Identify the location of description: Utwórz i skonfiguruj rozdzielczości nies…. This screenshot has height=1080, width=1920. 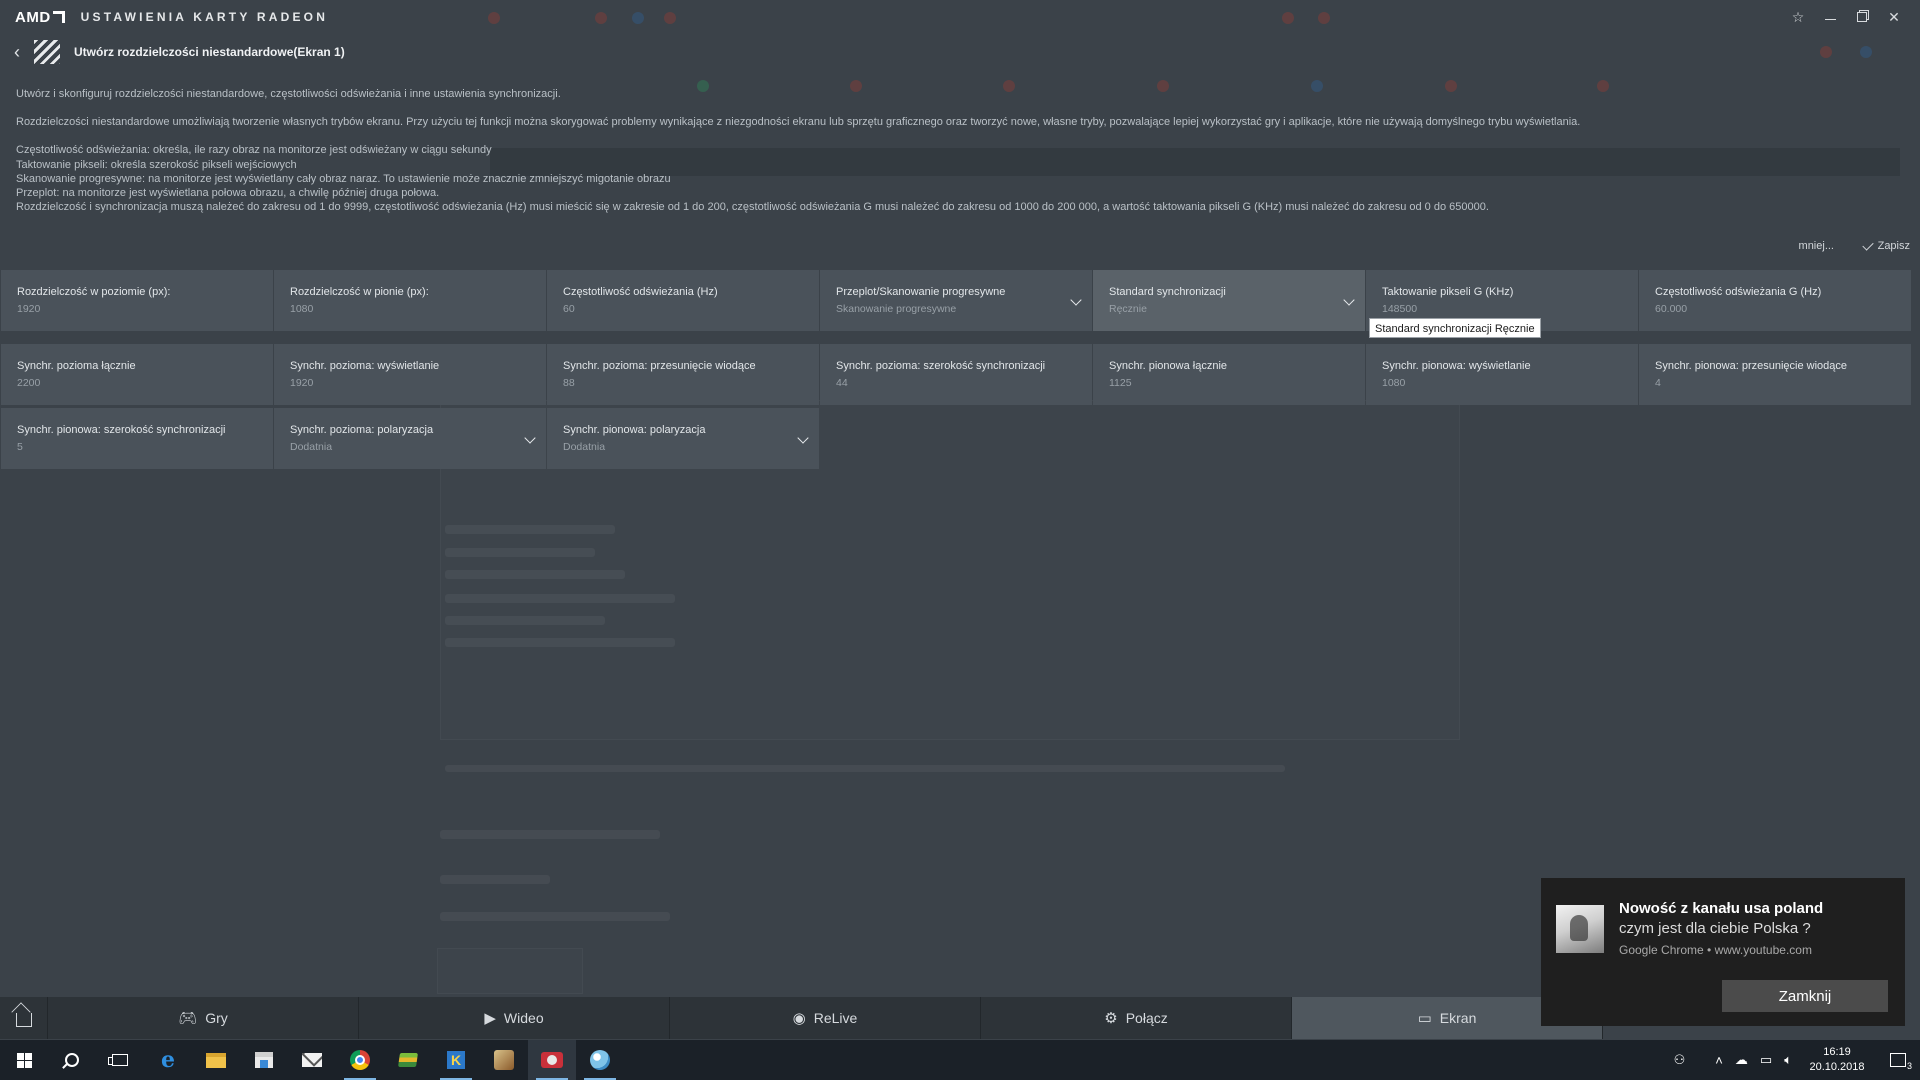
(961, 150).